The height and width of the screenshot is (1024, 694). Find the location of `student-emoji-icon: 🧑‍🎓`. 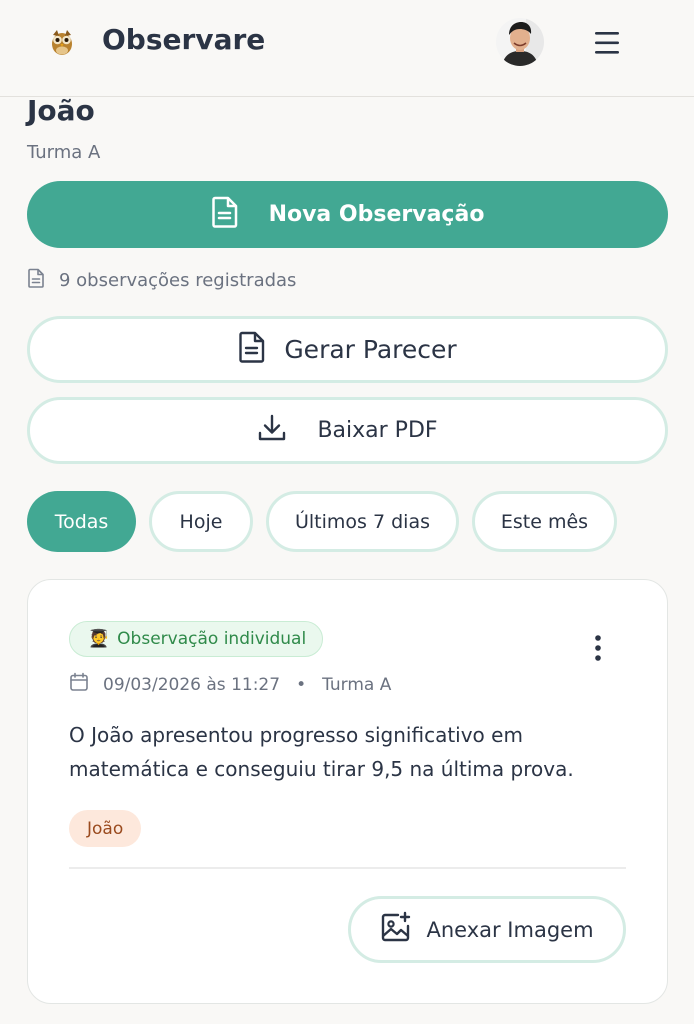

student-emoji-icon: 🧑‍🎓 is located at coordinates (99, 639).